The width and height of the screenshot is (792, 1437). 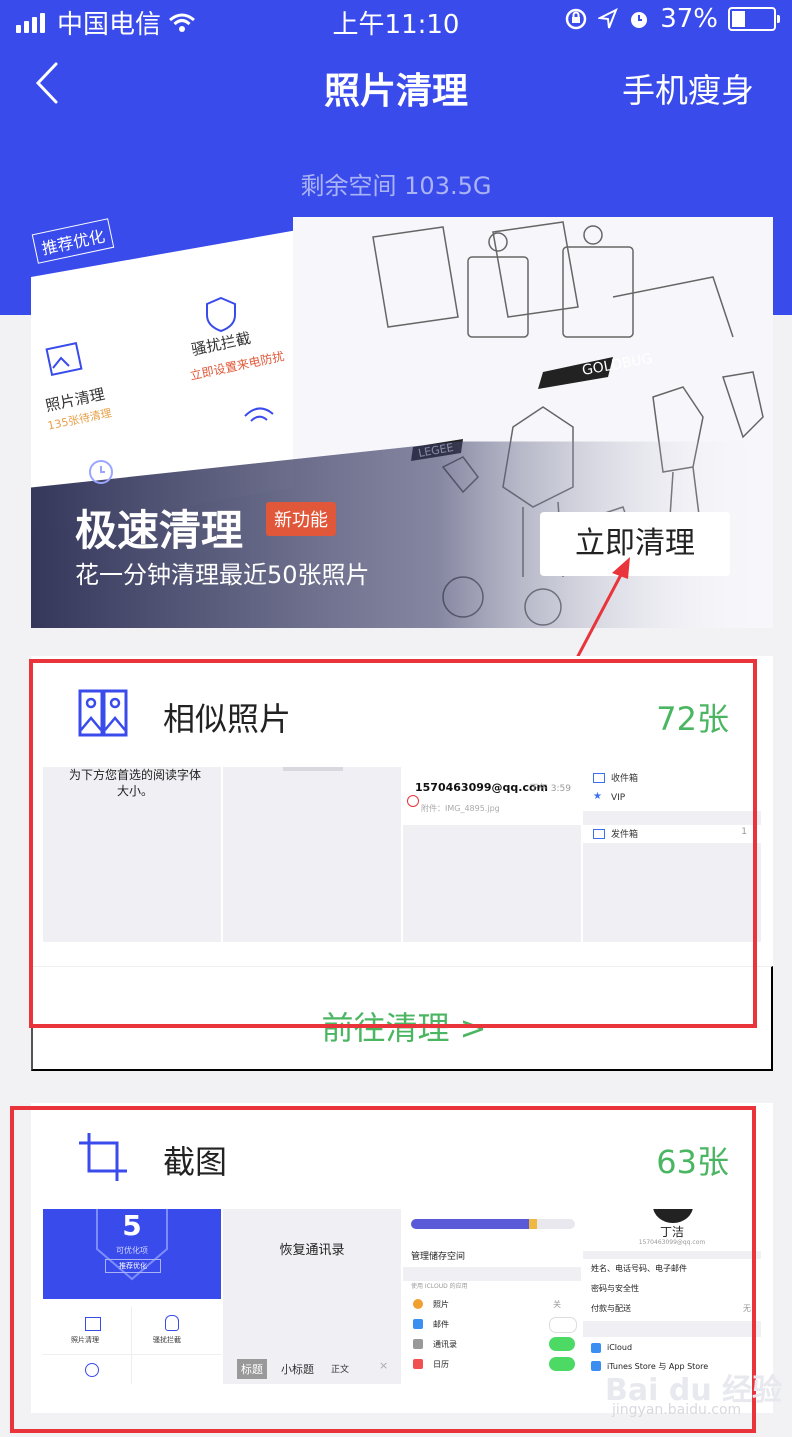 What do you see at coordinates (259, 414) in the screenshot?
I see `wifi-mini-icon` at bounding box center [259, 414].